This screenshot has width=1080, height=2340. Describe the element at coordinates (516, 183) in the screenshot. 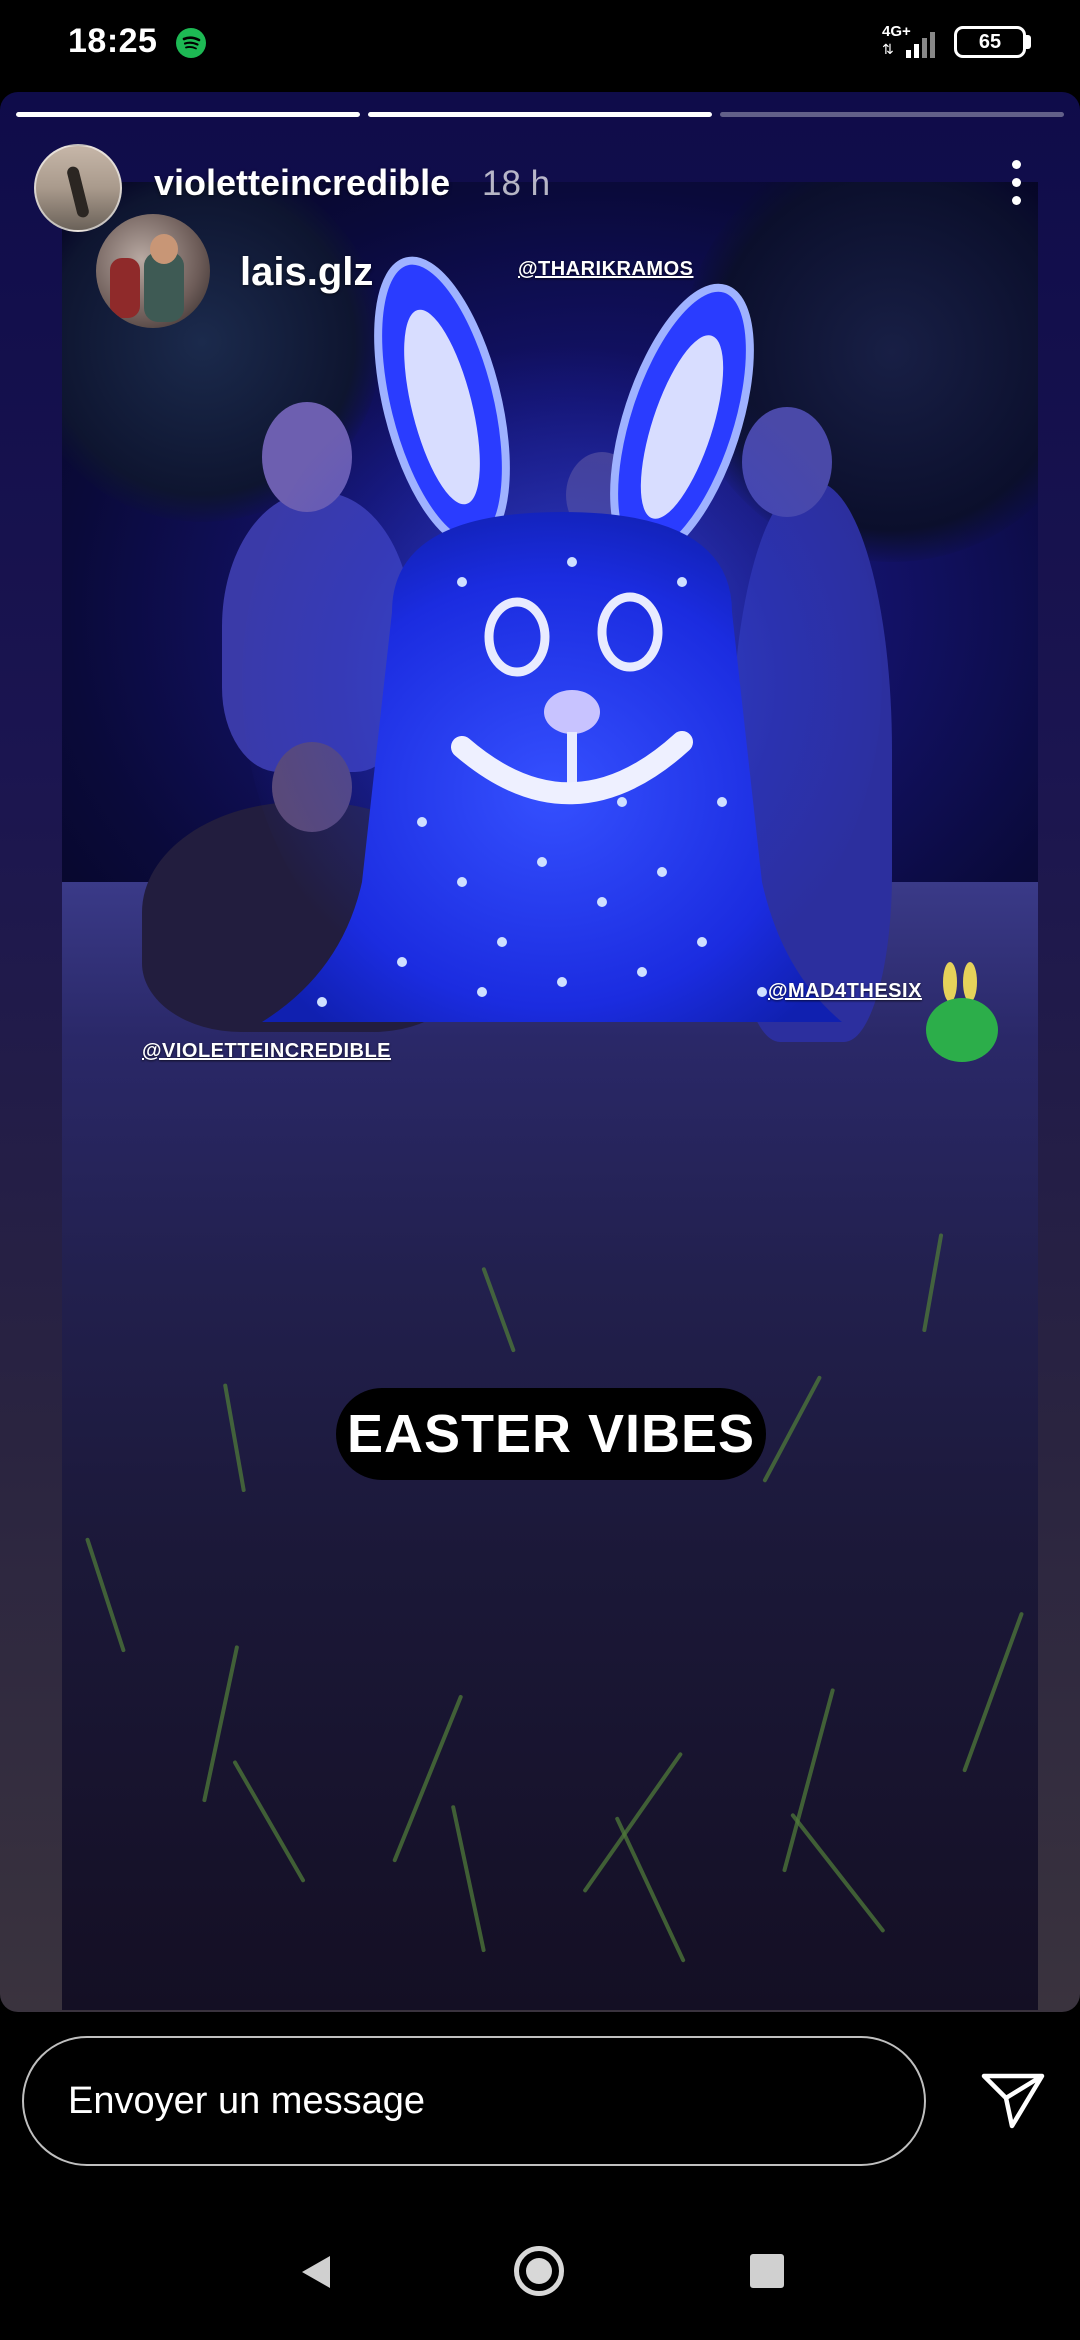

I see `story-timestamp: 18 h` at that location.